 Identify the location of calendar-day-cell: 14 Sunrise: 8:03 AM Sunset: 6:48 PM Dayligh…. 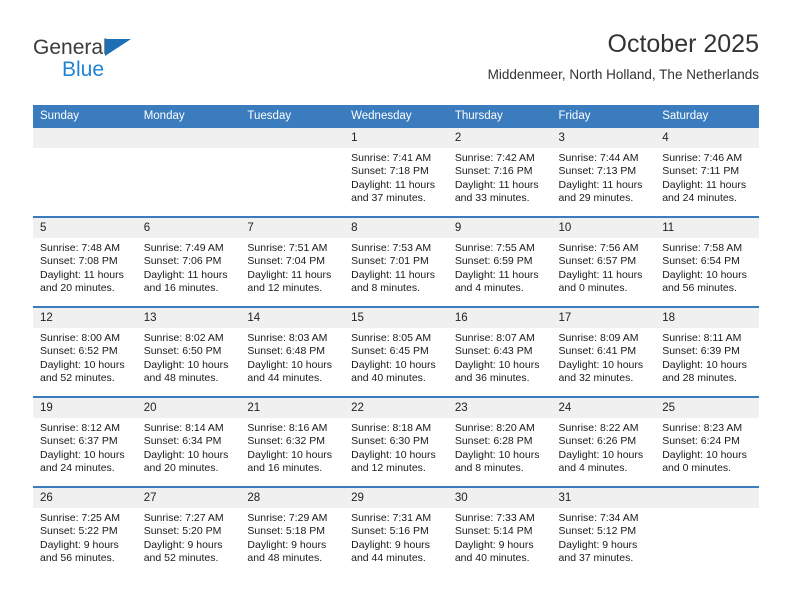
(292, 351).